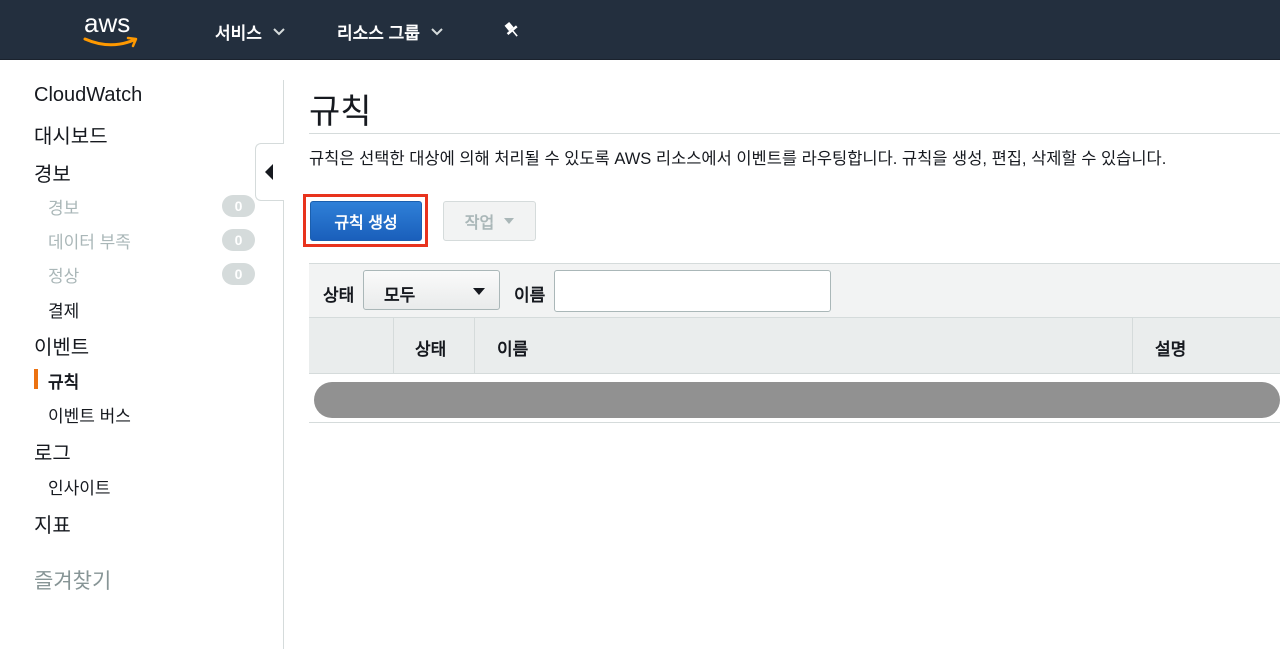 Image resolution: width=1280 pixels, height=649 pixels. I want to click on column-header-status: 상태, so click(430, 347).